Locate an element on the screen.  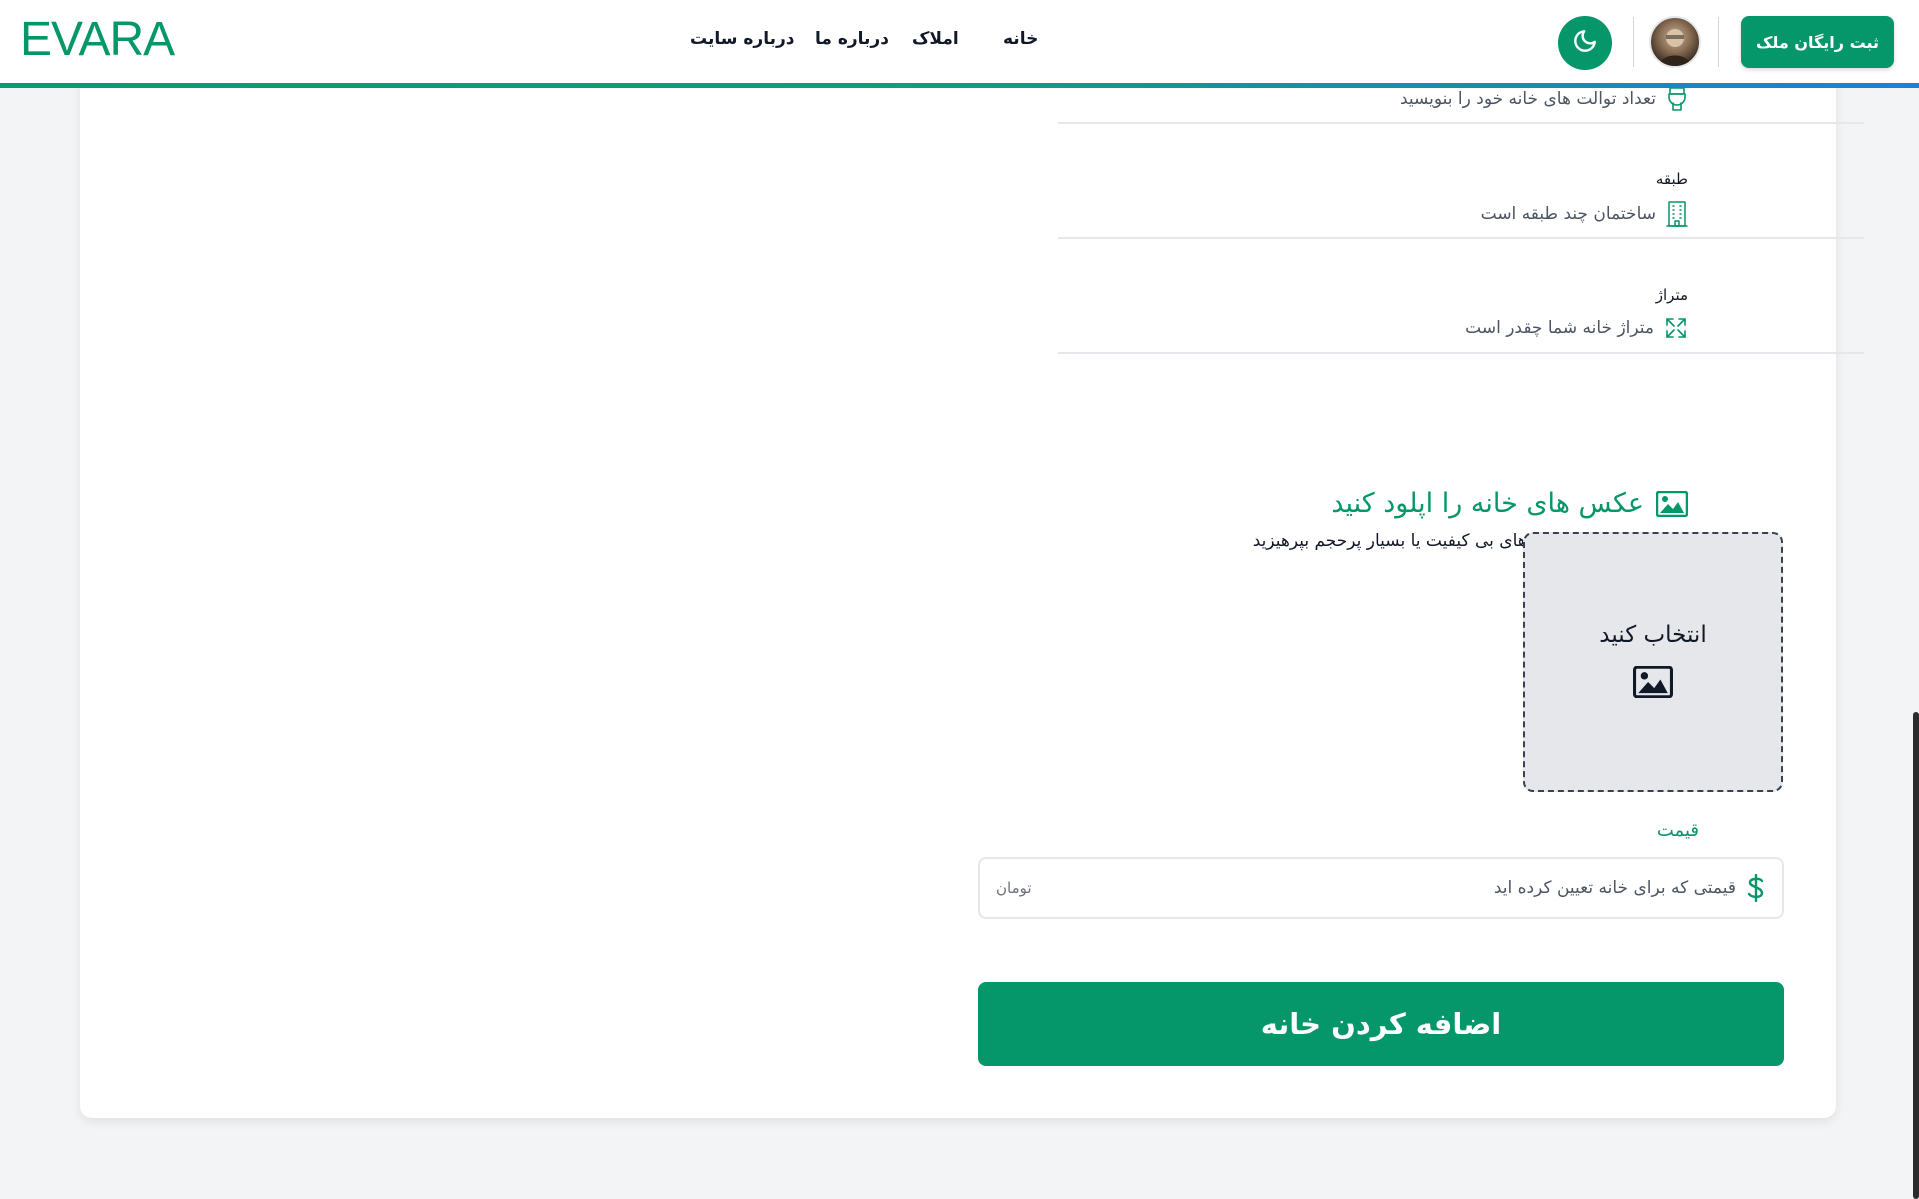
area-field: متراژ خانه شما چقدر است is located at coordinates (1576, 328).